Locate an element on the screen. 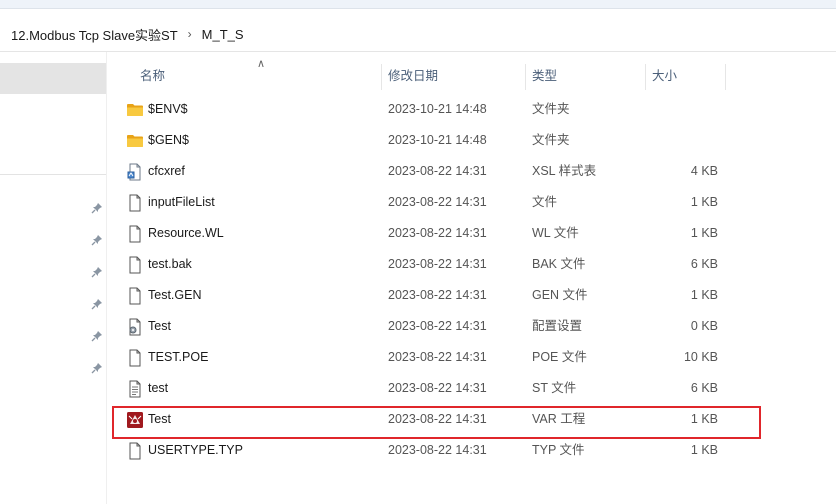 Image resolution: width=836 pixels, height=504 pixels. file-name: $GEN$ is located at coordinates (168, 140).